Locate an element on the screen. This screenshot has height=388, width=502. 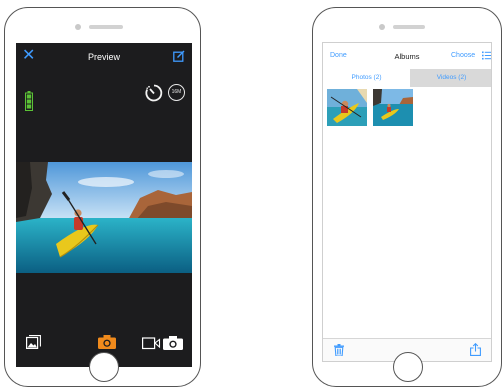
page-title: Preview is located at coordinates (103, 57).